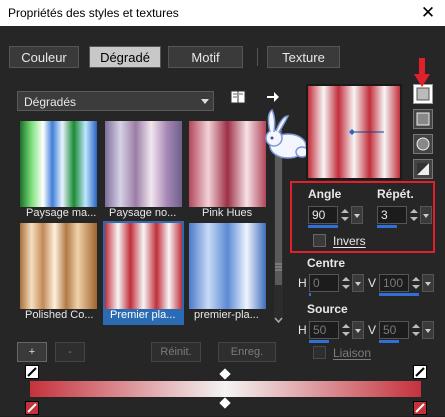 Image resolution: width=445 pixels, height=417 pixels. What do you see at coordinates (420, 372) in the screenshot?
I see `marker-top-right-icon` at bounding box center [420, 372].